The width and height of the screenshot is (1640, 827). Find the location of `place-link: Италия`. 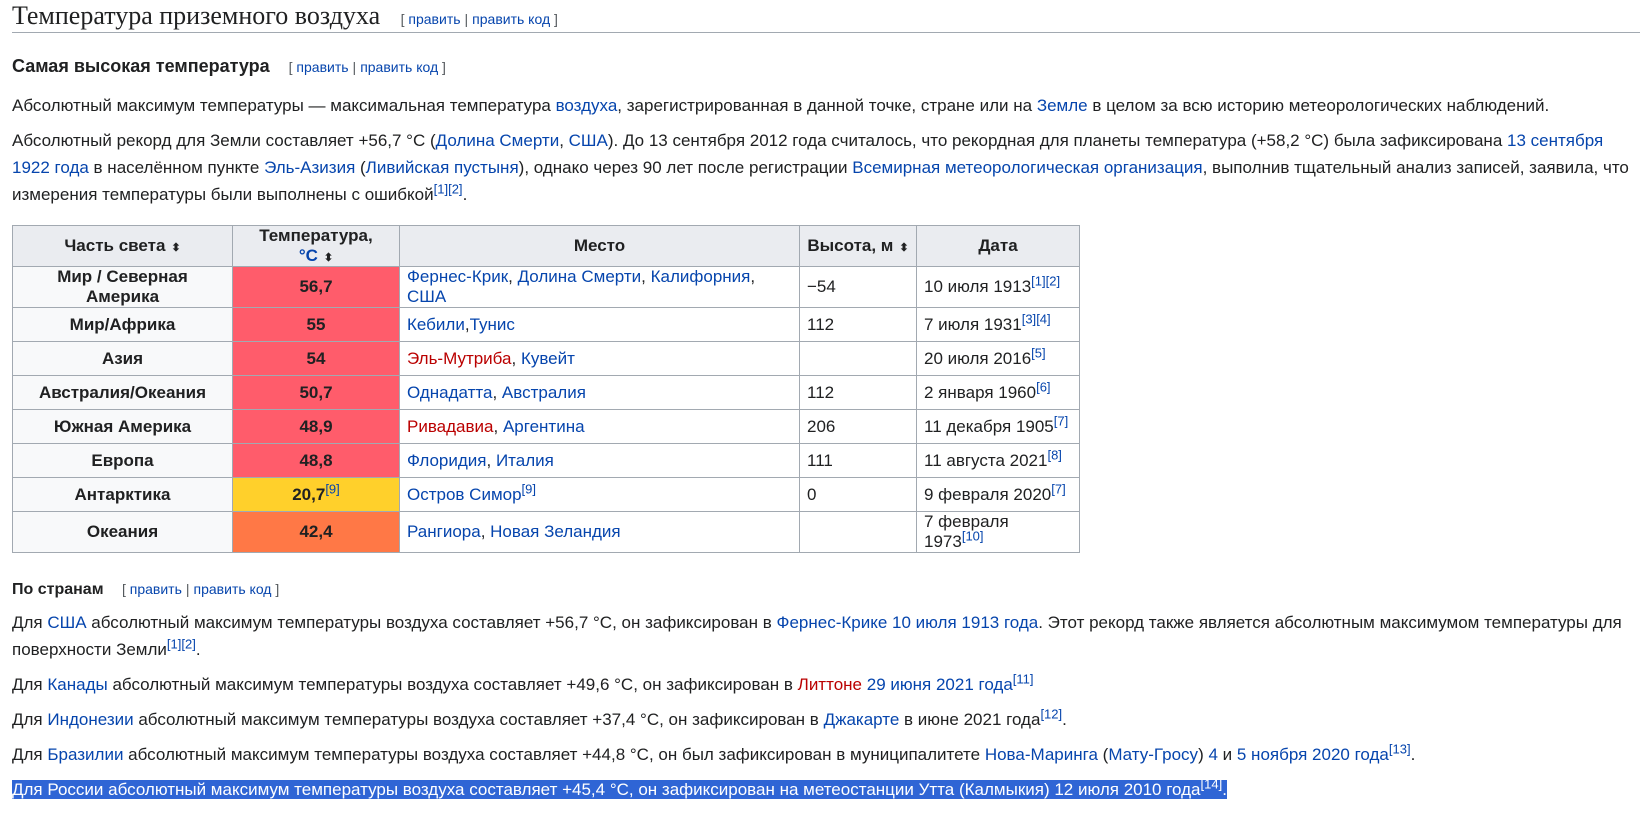

place-link: Италия is located at coordinates (525, 460).